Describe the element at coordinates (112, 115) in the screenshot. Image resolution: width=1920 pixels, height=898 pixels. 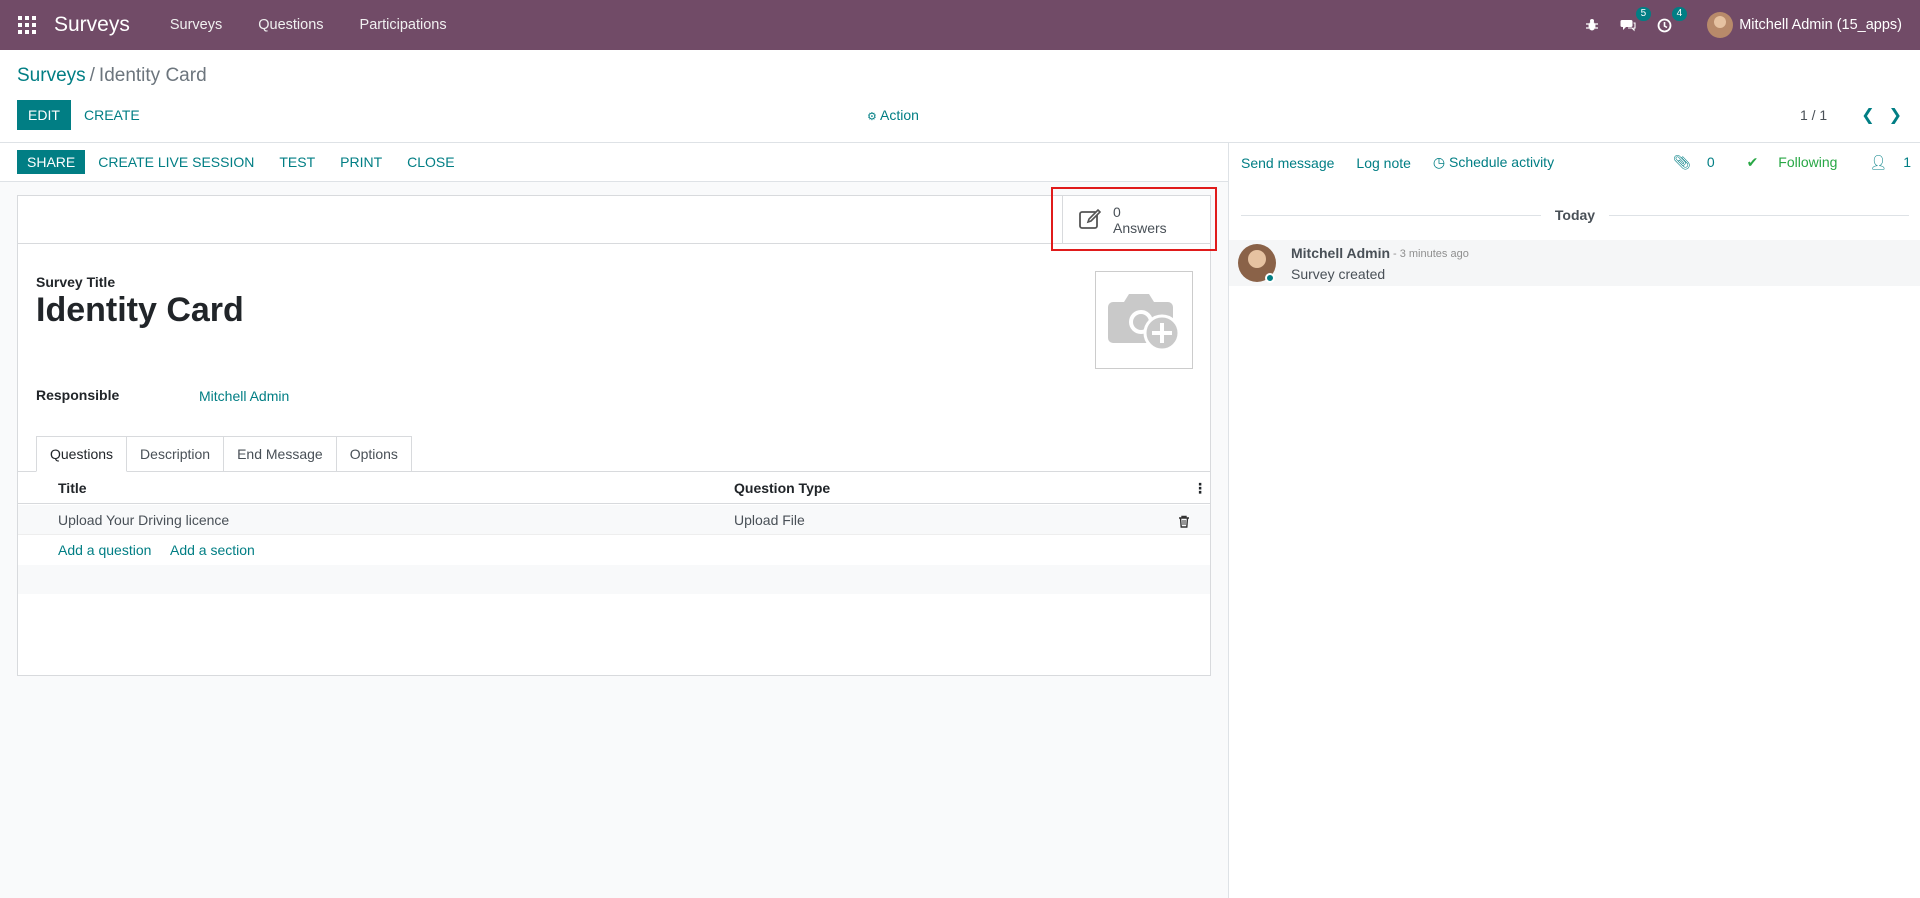
I see `create-button: CREATE` at that location.